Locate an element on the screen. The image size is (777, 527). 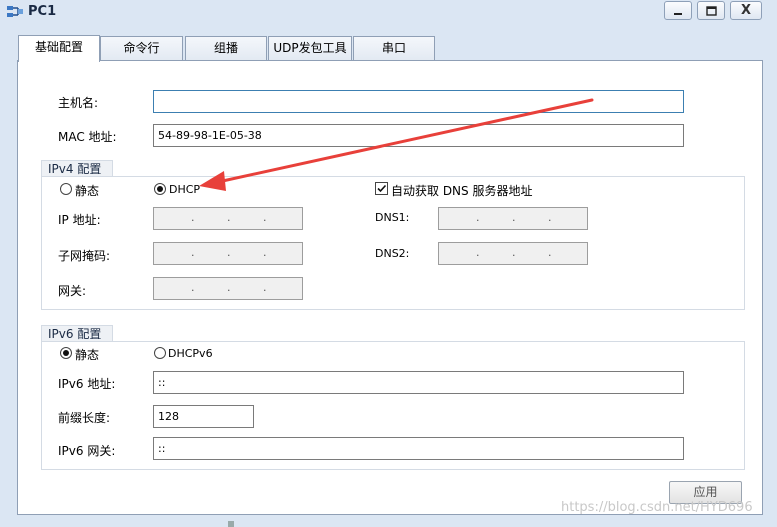
minimize-button is located at coordinates (678, 10).